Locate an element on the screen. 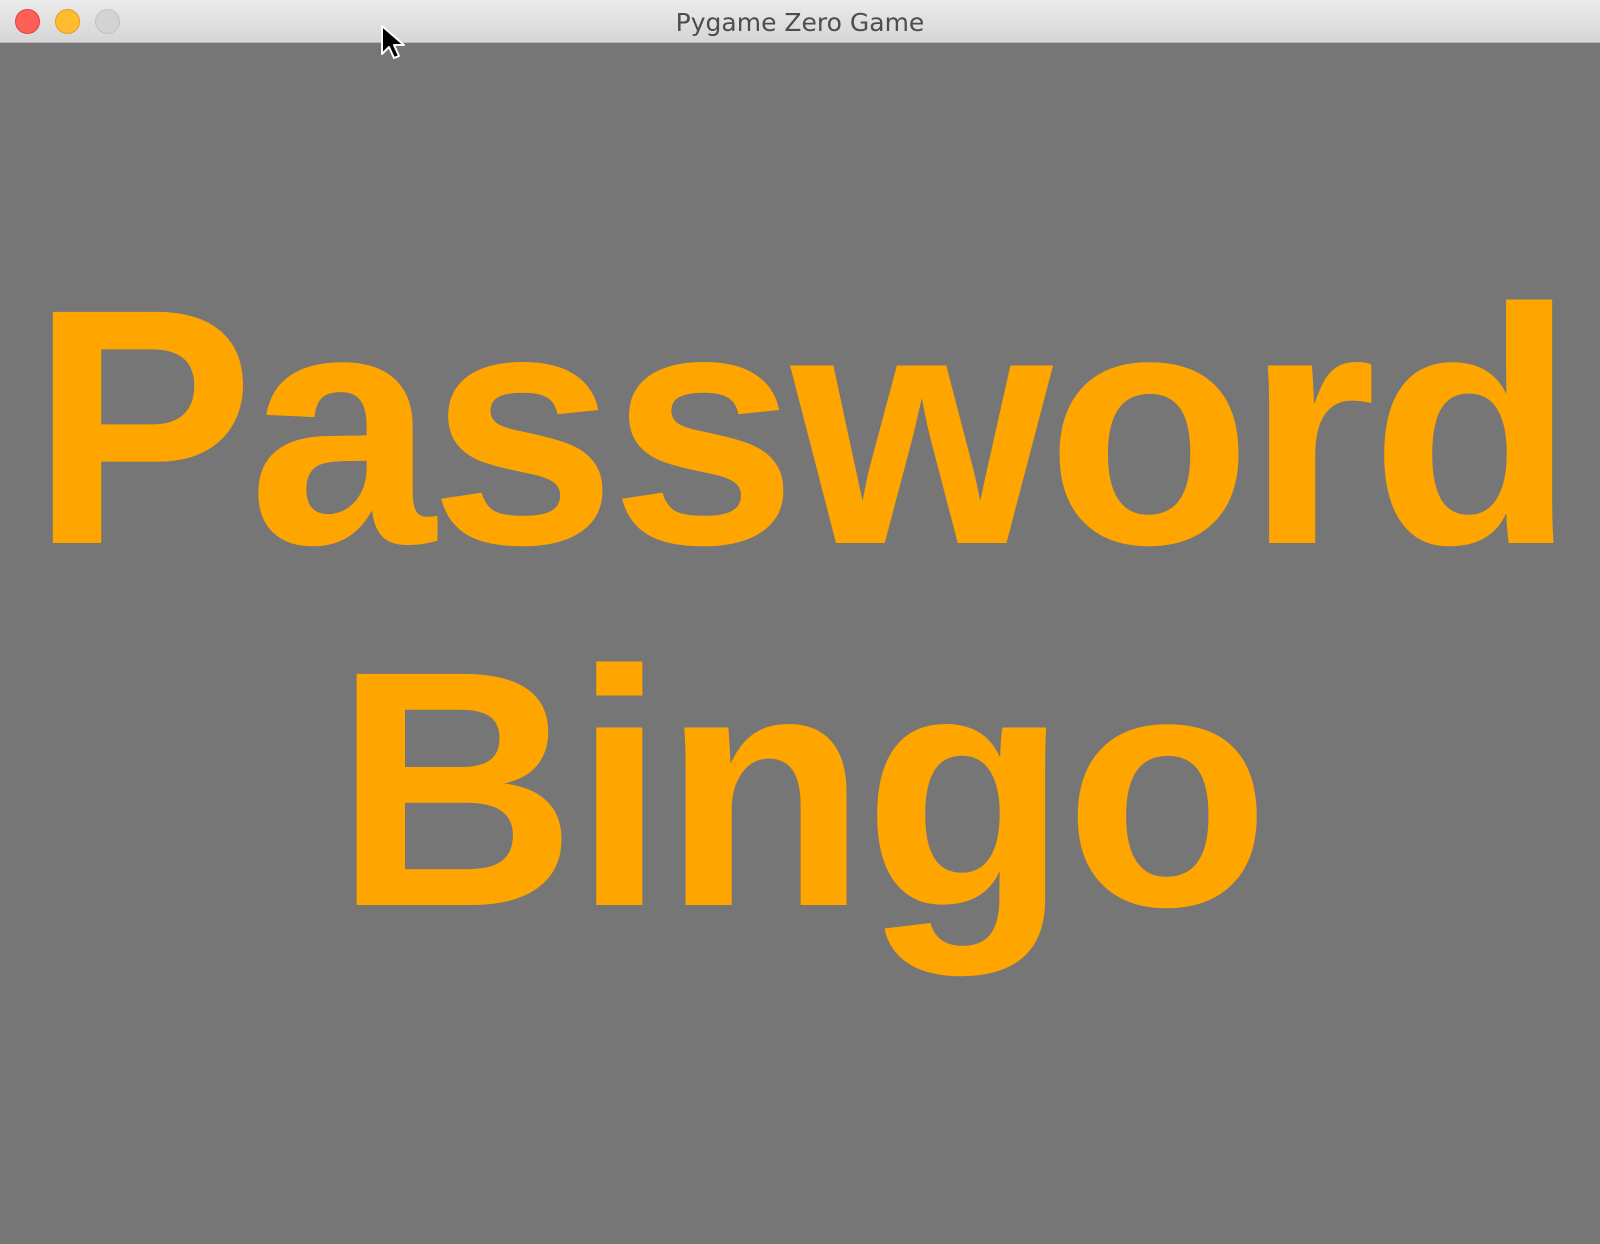 This screenshot has width=1600, height=1244. window-title: Pygame Zero Game is located at coordinates (800, 22).